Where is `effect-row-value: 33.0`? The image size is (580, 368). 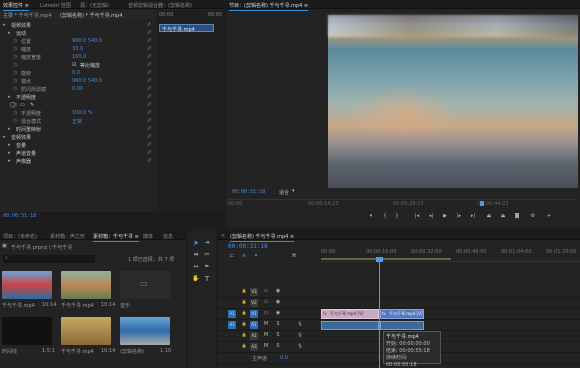
effect-row-value: 33.0 is located at coordinates (77, 49).